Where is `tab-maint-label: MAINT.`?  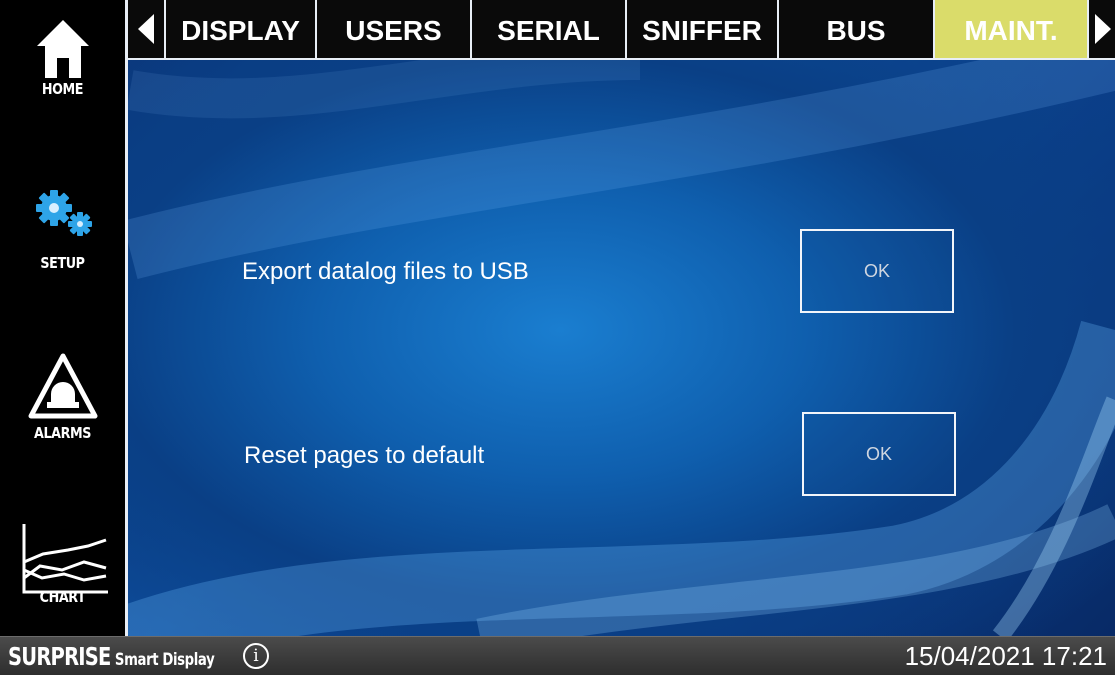
tab-maint-label: MAINT. is located at coordinates (1011, 30).